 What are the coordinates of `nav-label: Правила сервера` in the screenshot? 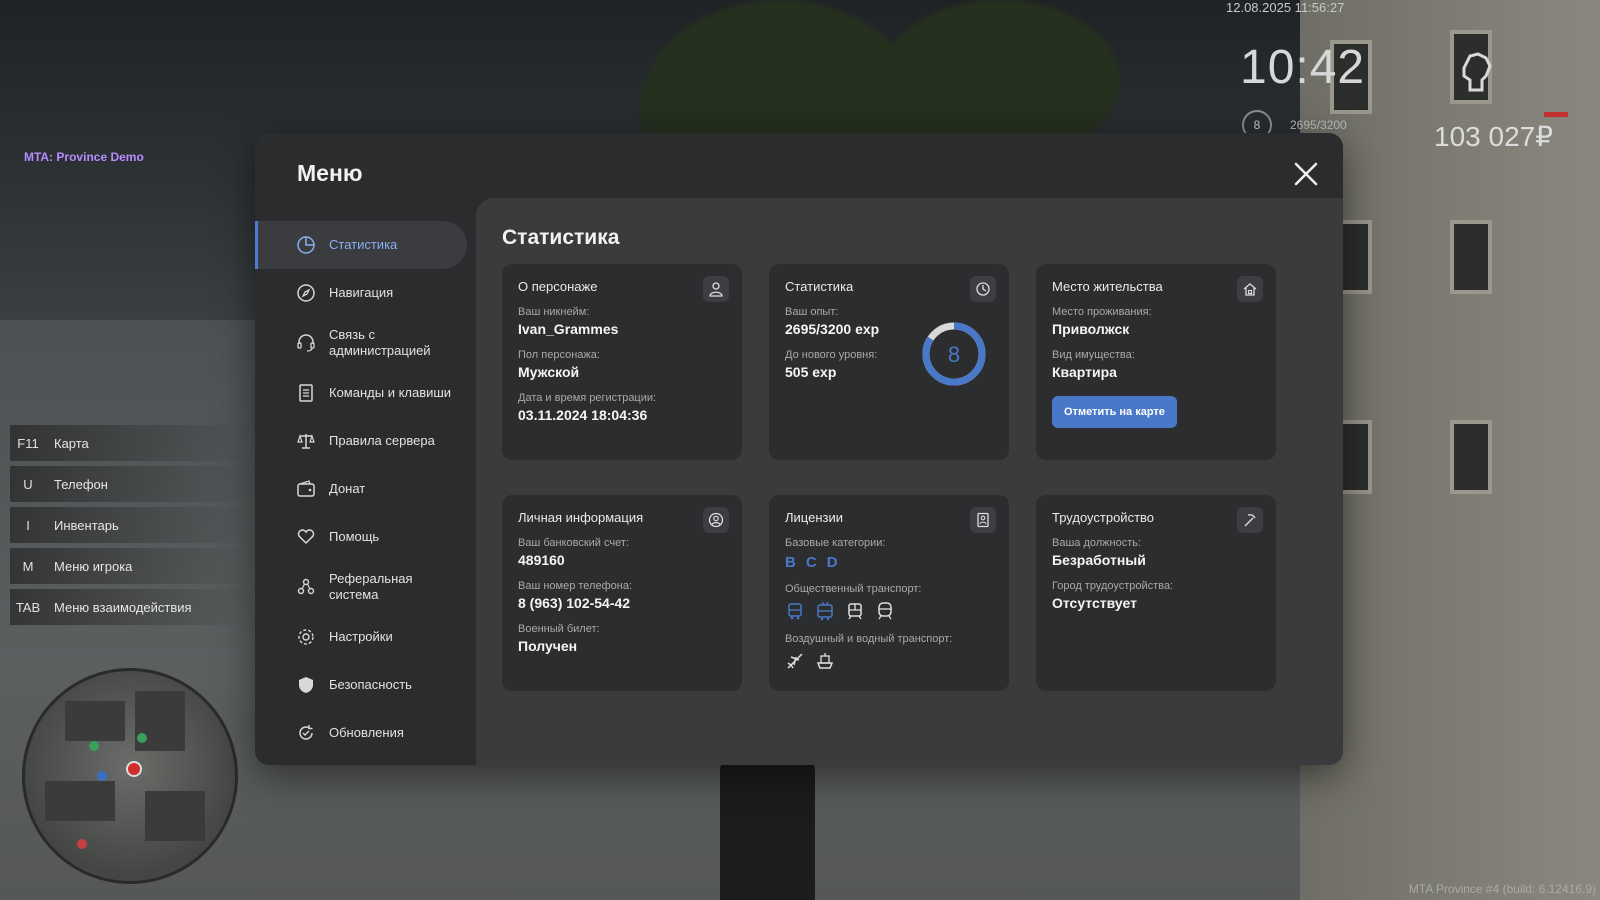 It's located at (382, 440).